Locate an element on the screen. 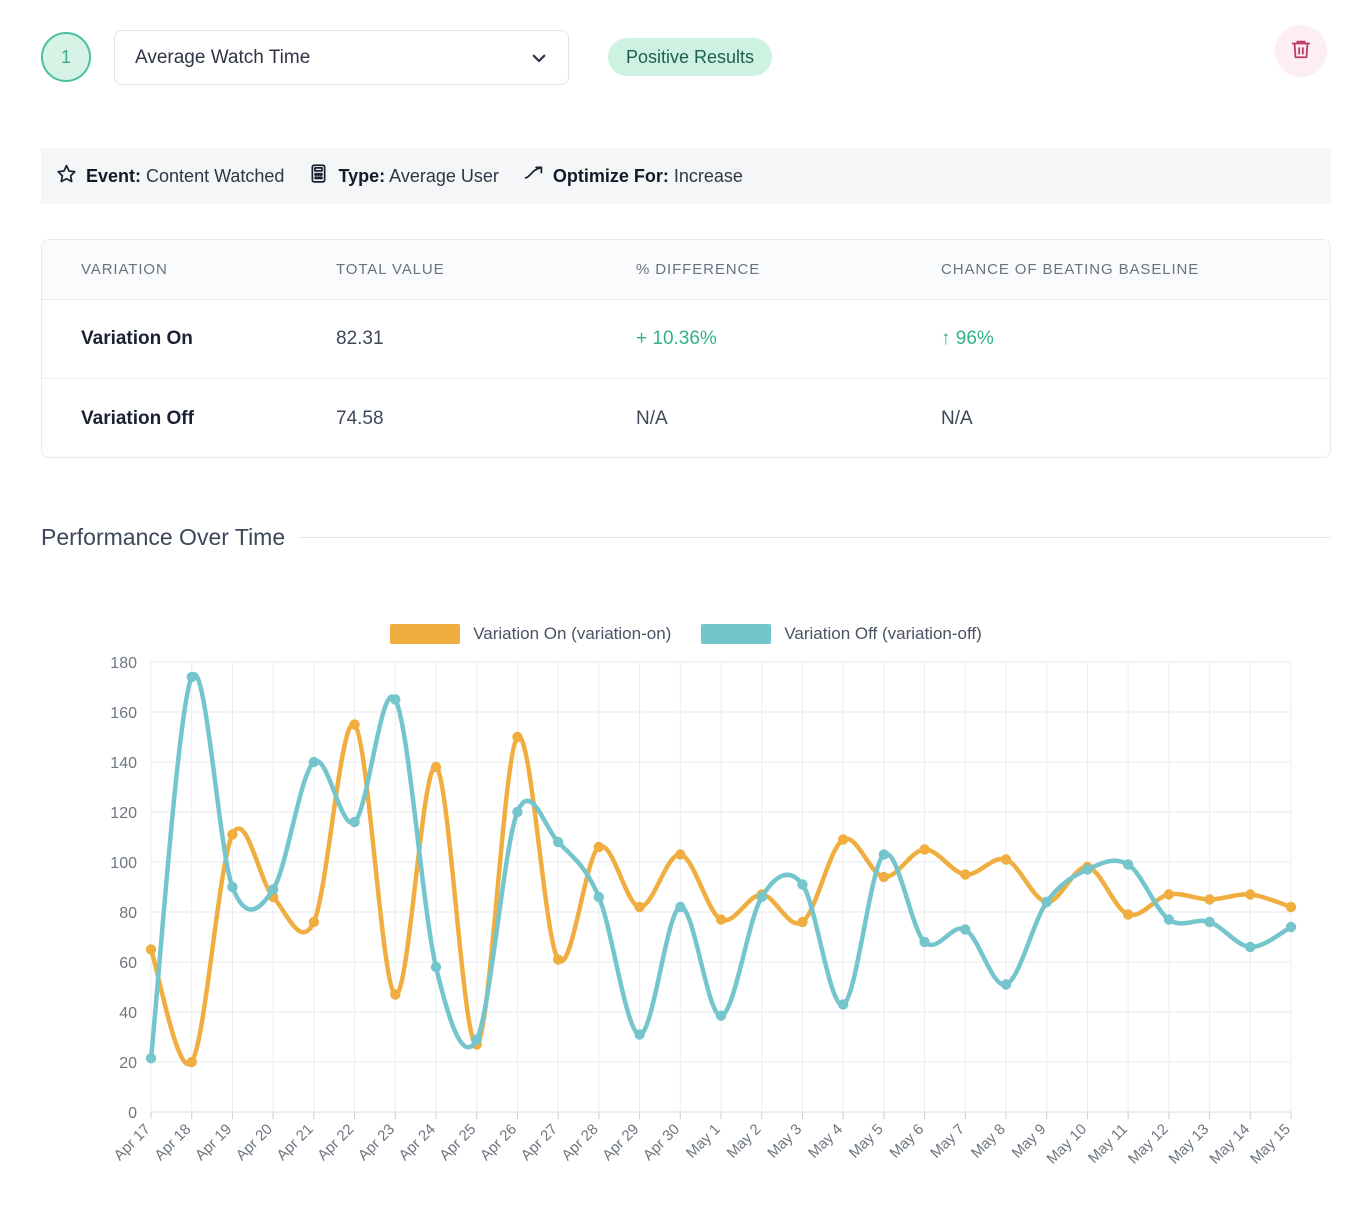  meta-optimize: Optimize For: Increase is located at coordinates (633, 176).